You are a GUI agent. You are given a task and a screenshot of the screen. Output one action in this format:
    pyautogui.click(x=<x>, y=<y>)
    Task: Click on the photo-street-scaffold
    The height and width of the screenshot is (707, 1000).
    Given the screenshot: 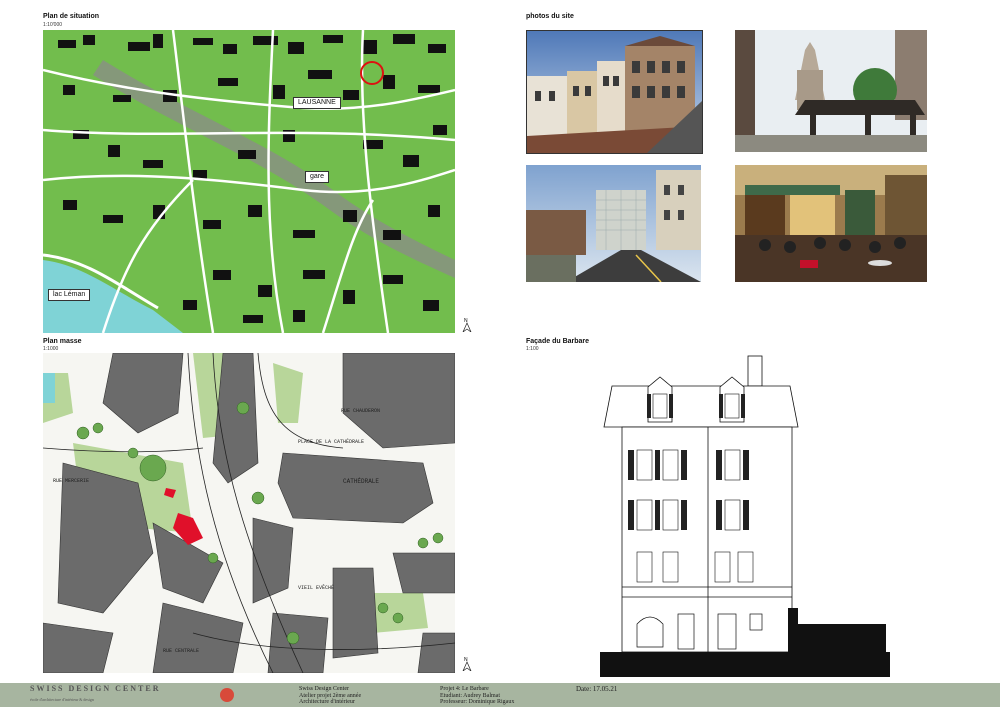 What is the action you would take?
    pyautogui.click(x=613, y=223)
    